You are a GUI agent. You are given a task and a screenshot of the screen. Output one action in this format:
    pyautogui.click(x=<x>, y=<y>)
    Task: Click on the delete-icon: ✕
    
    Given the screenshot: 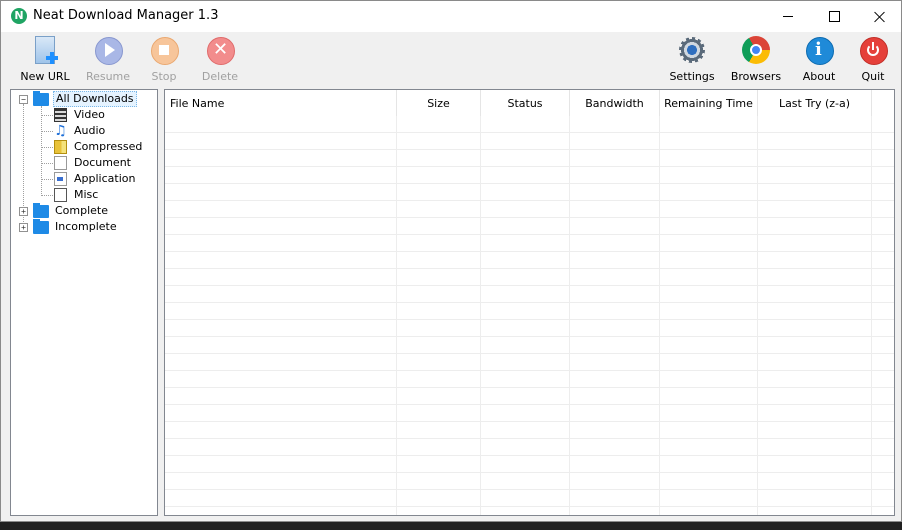 What is the action you would take?
    pyautogui.click(x=220, y=50)
    